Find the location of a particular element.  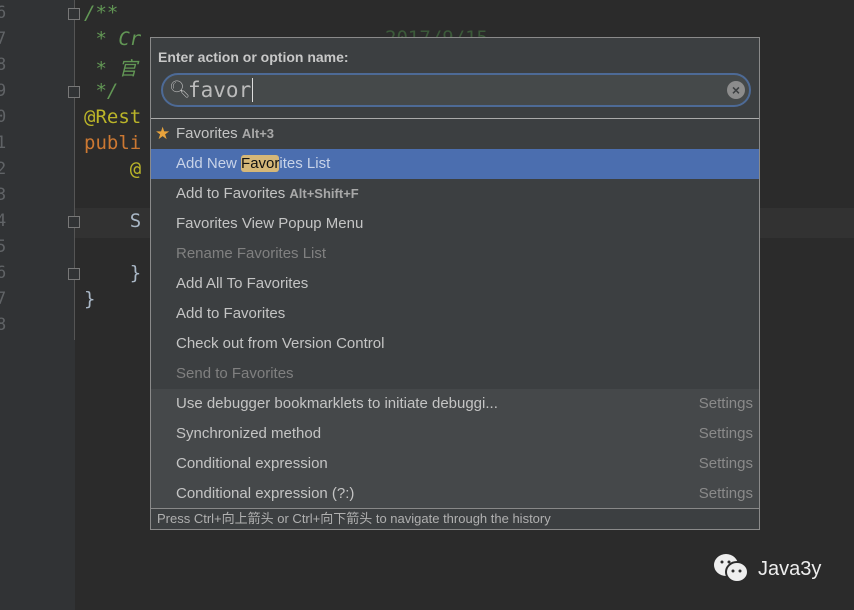

action-item: ★ Favorites Alt+3 is located at coordinates (455, 134).